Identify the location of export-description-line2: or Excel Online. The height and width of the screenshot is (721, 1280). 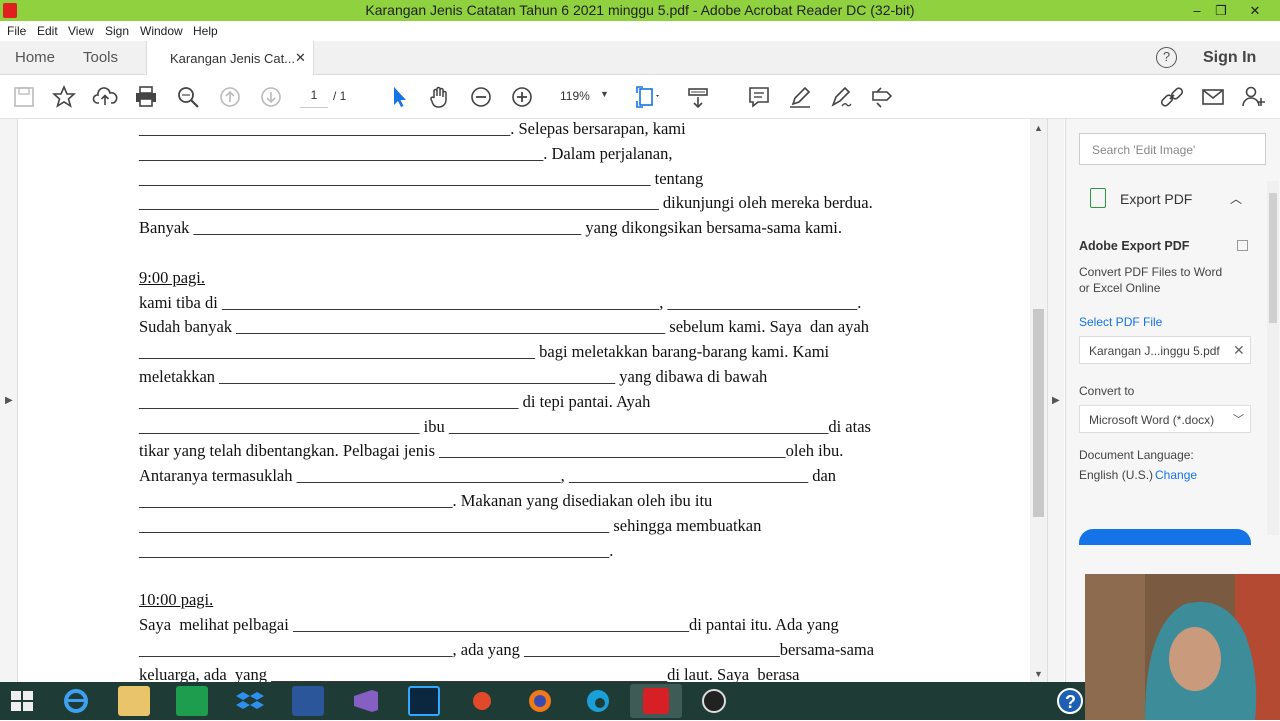
(1120, 288).